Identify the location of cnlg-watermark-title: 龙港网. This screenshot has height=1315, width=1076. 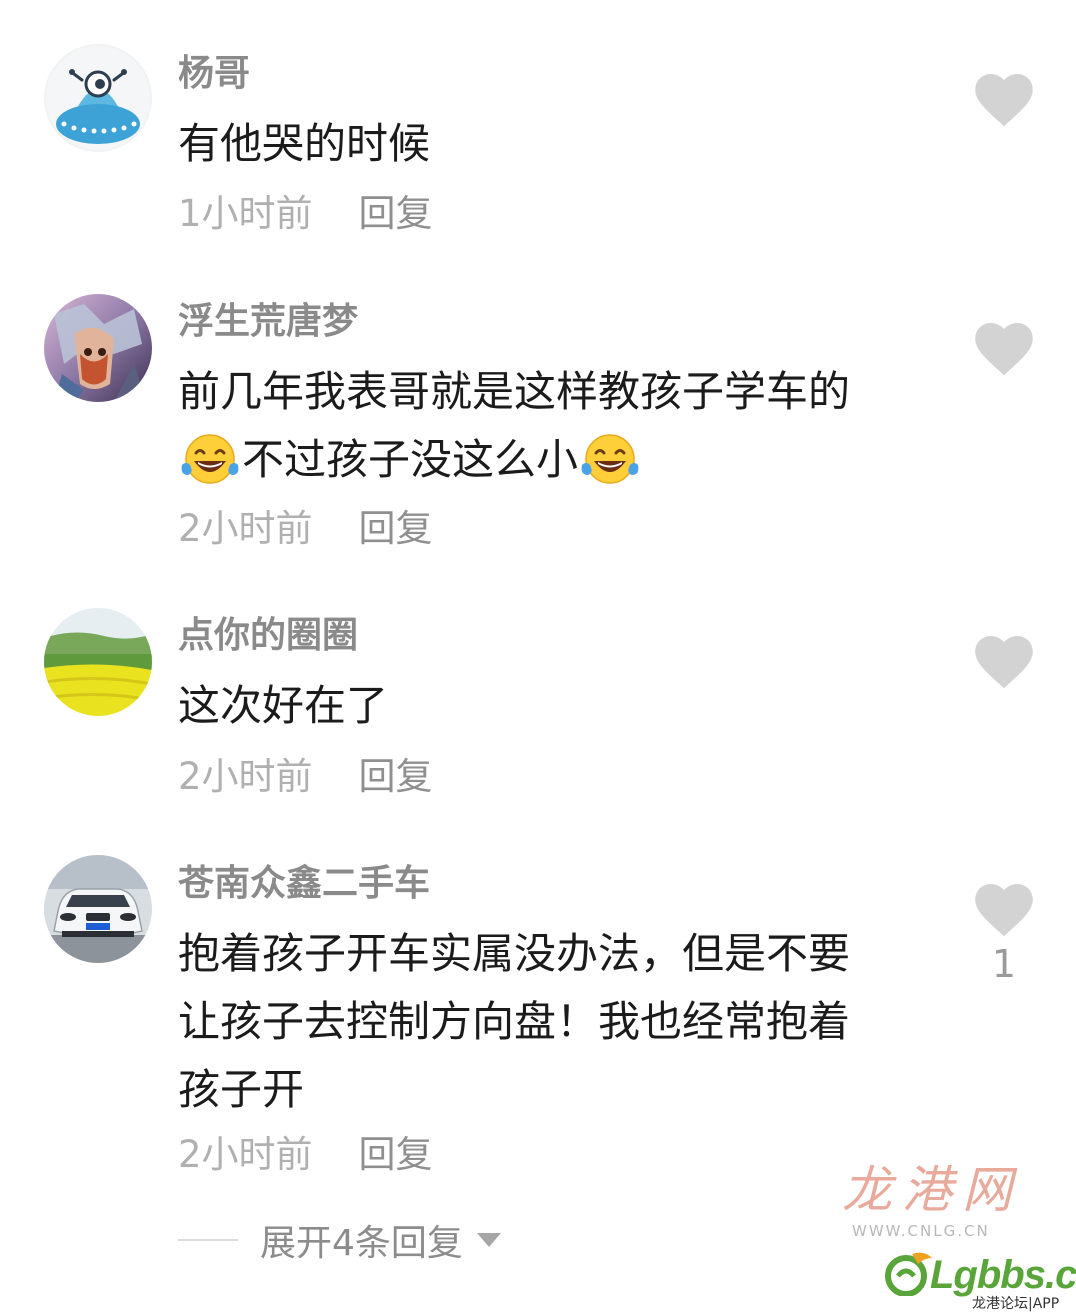
(932, 1190).